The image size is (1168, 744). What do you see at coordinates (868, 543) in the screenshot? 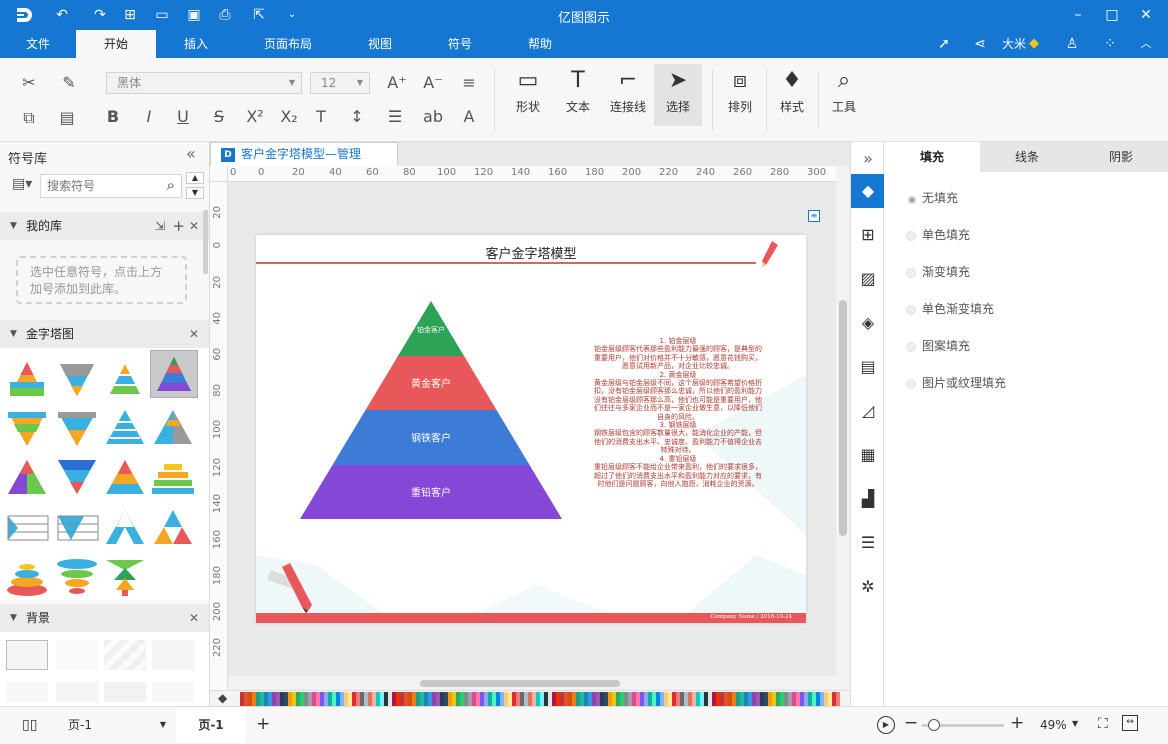
I see `gantt-icon: ☰` at bounding box center [868, 543].